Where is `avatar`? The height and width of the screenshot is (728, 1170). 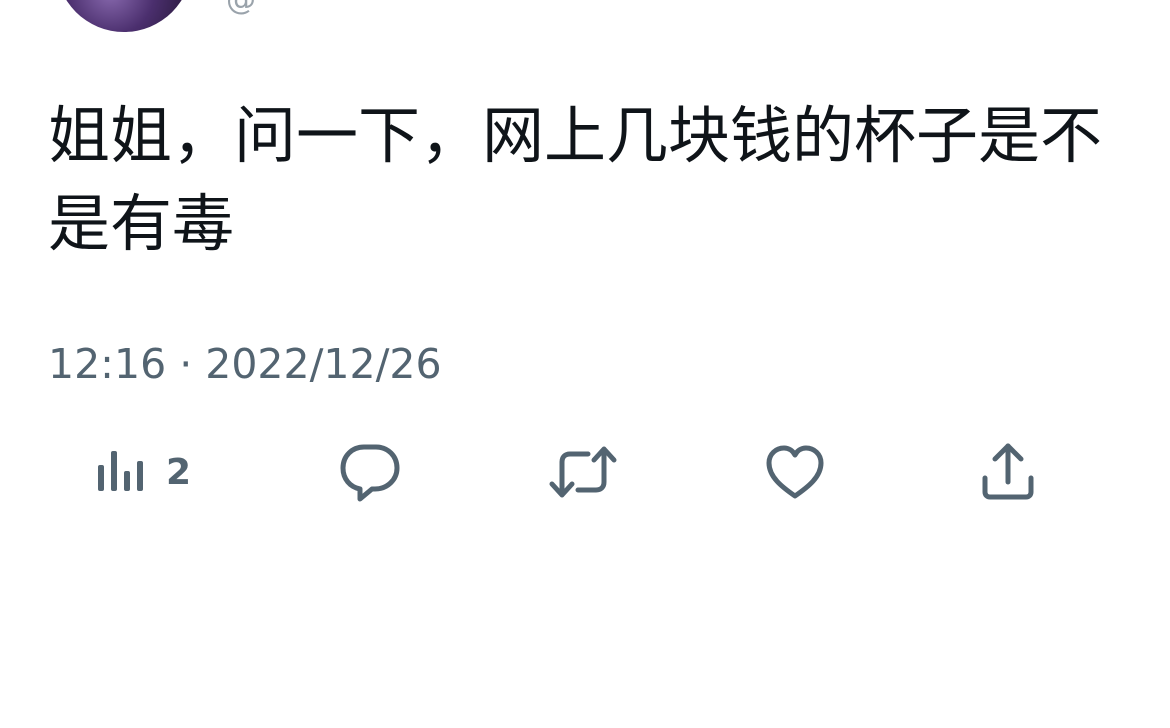
avatar is located at coordinates (124, 16).